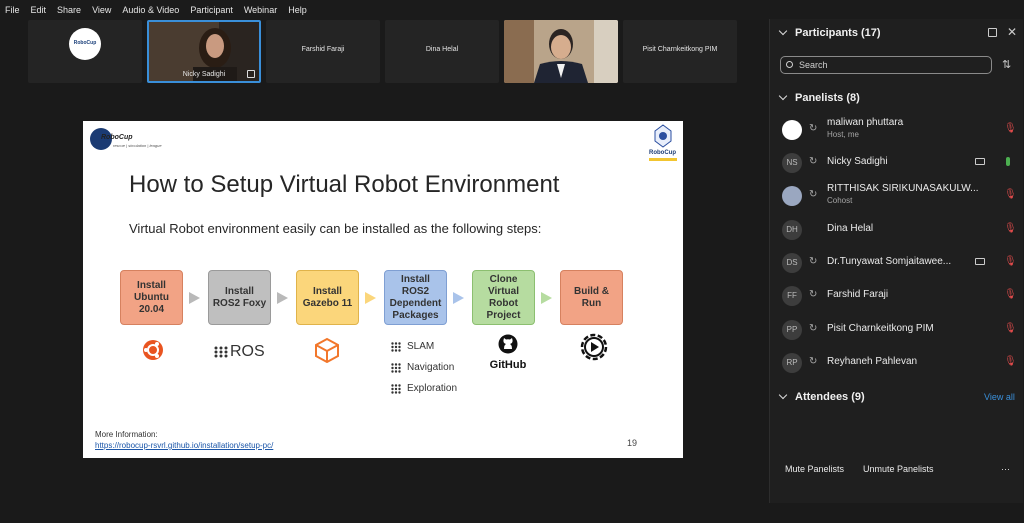 This screenshot has height=523, width=1024. I want to click on menu-help: Help, so click(297, 10).